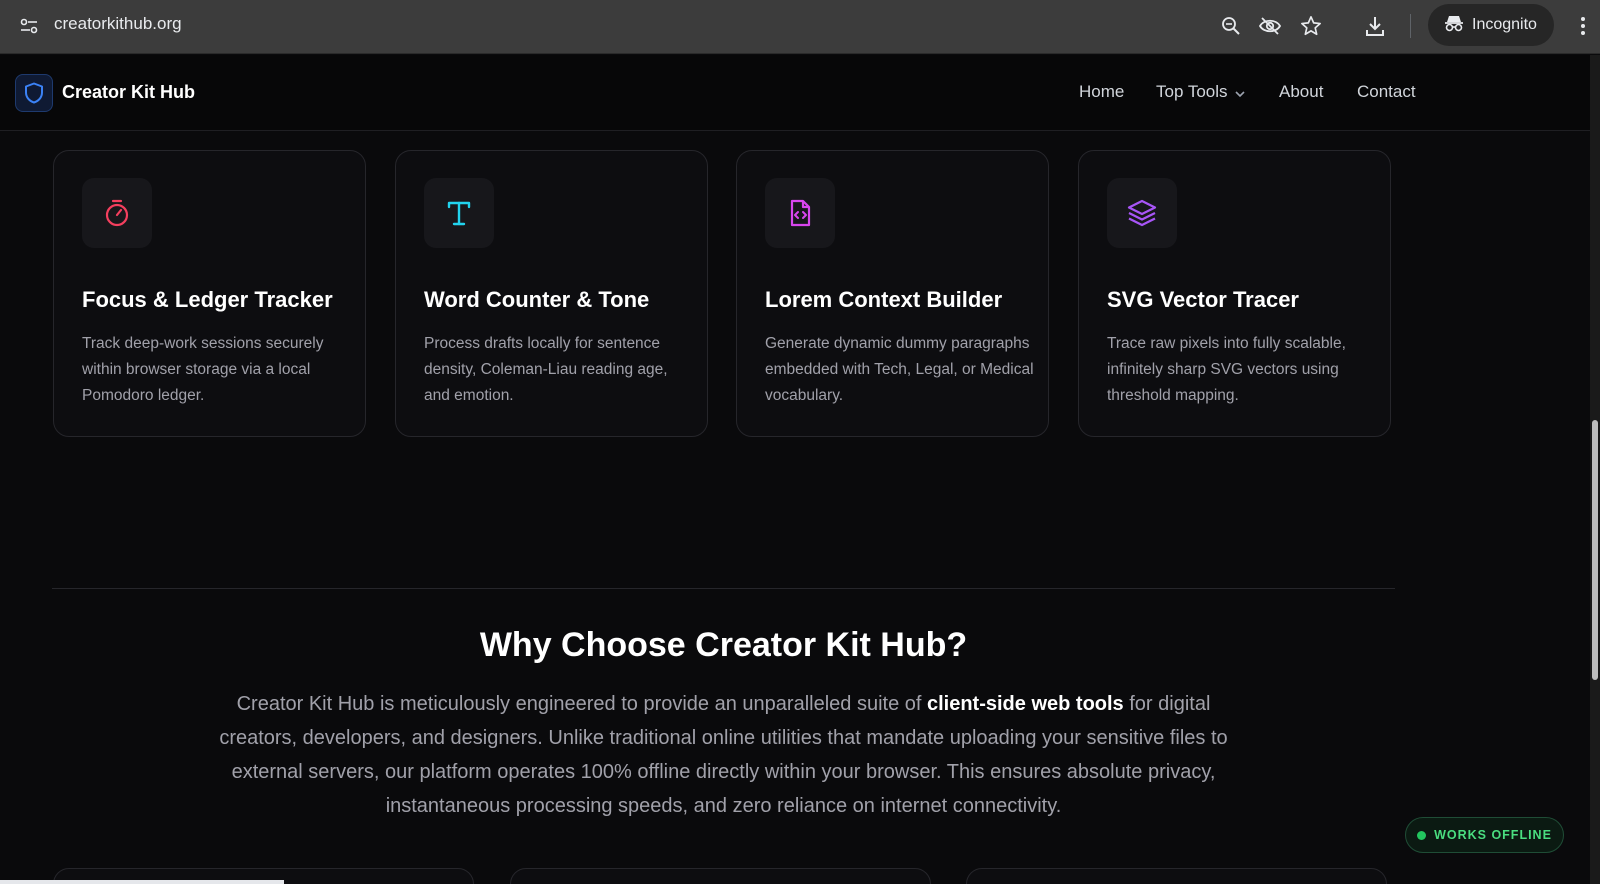 This screenshot has width=1600, height=884. I want to click on why-heading: Why Choose Creator Kit Hub?, so click(723, 645).